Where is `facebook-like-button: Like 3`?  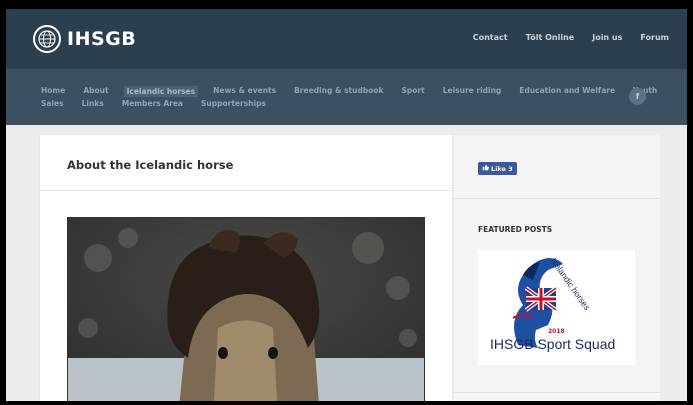
facebook-like-button: Like 3 is located at coordinates (497, 168).